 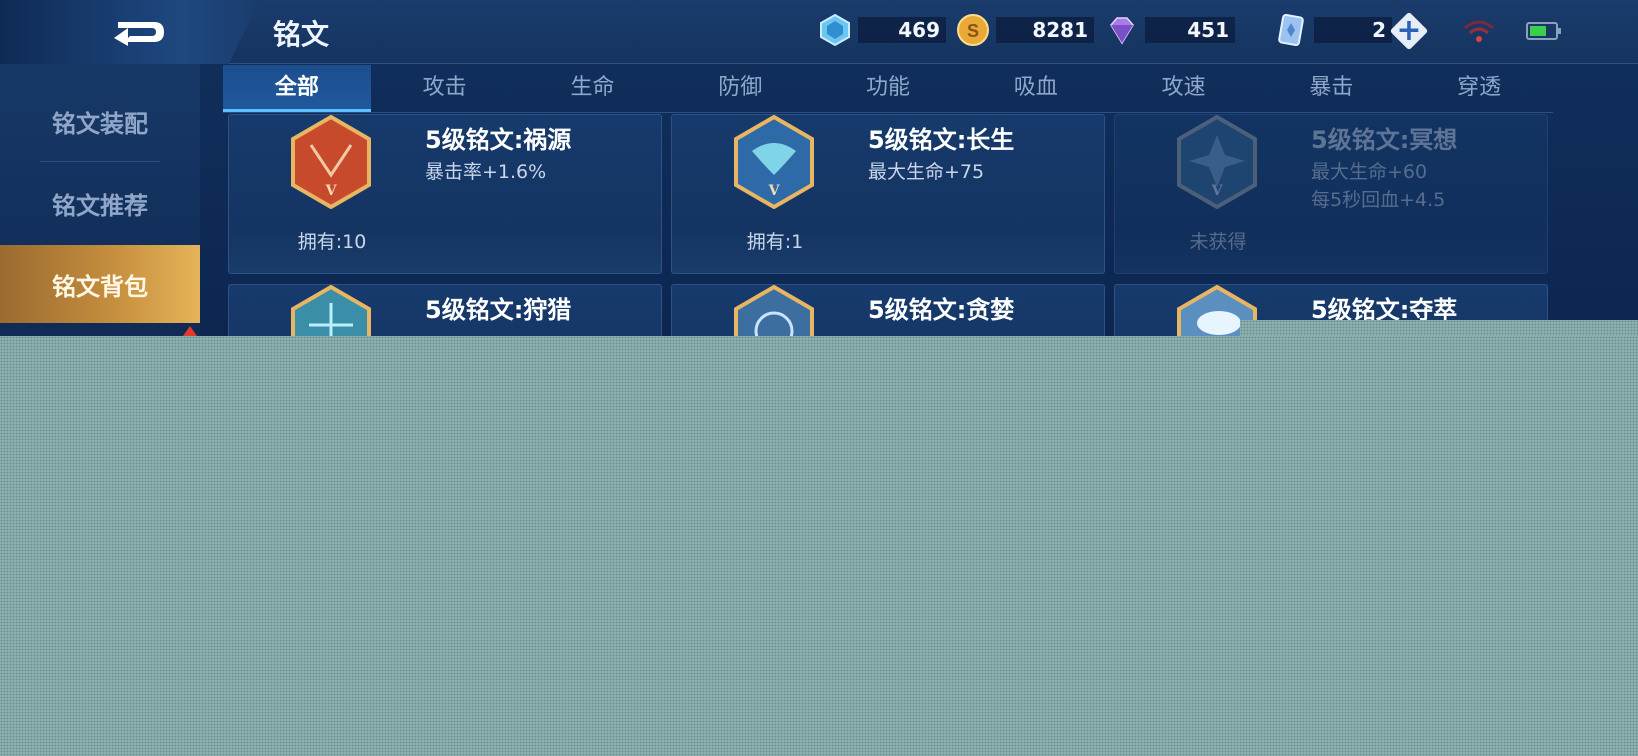 I want to click on battery-icon, so click(x=1543, y=31).